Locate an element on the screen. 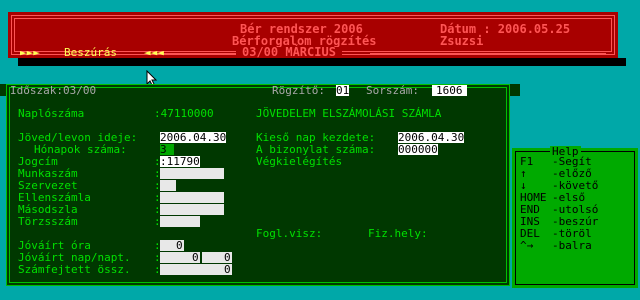  fogl-visz-label: Fogl.visz: is located at coordinates (289, 233).